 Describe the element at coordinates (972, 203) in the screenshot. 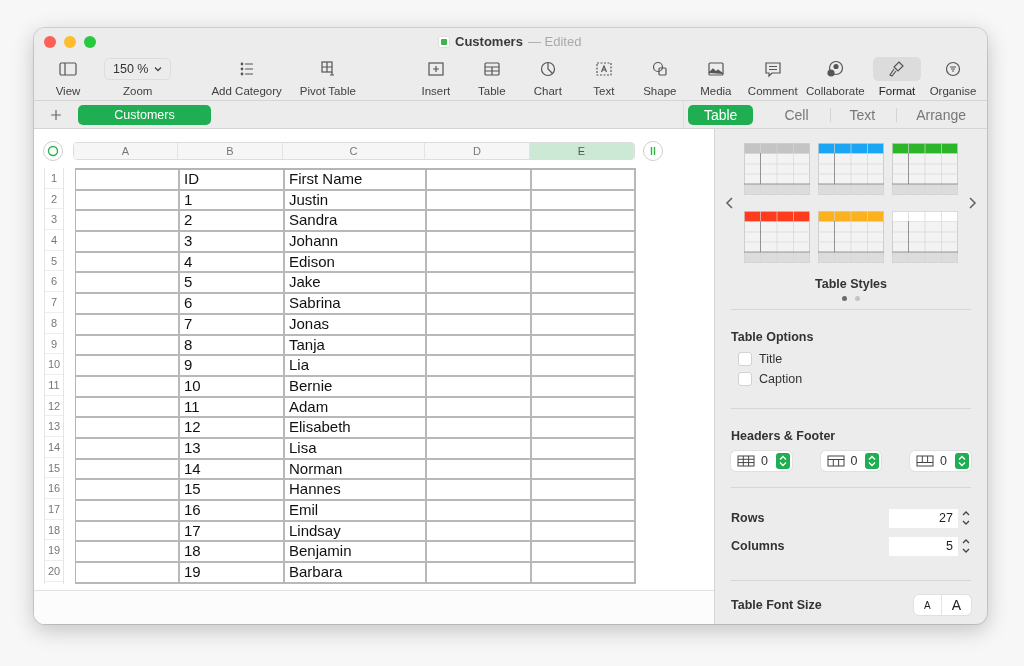

I see `chevron-right-icon` at that location.